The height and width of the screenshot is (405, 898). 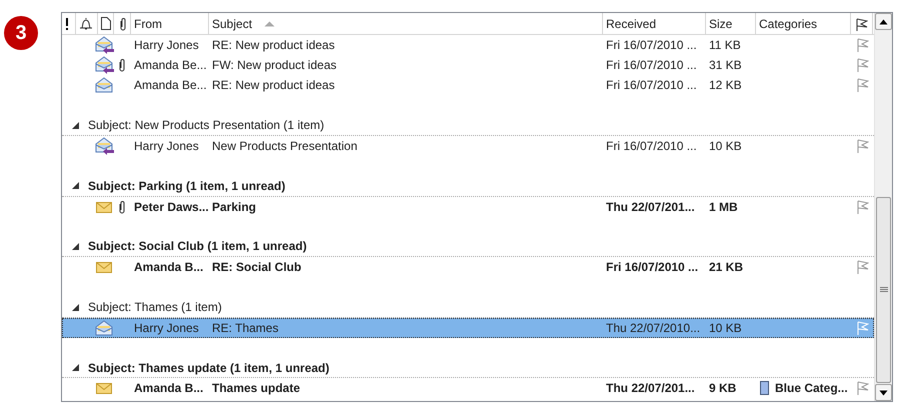 I want to click on scroll-up-button, so click(x=883, y=21).